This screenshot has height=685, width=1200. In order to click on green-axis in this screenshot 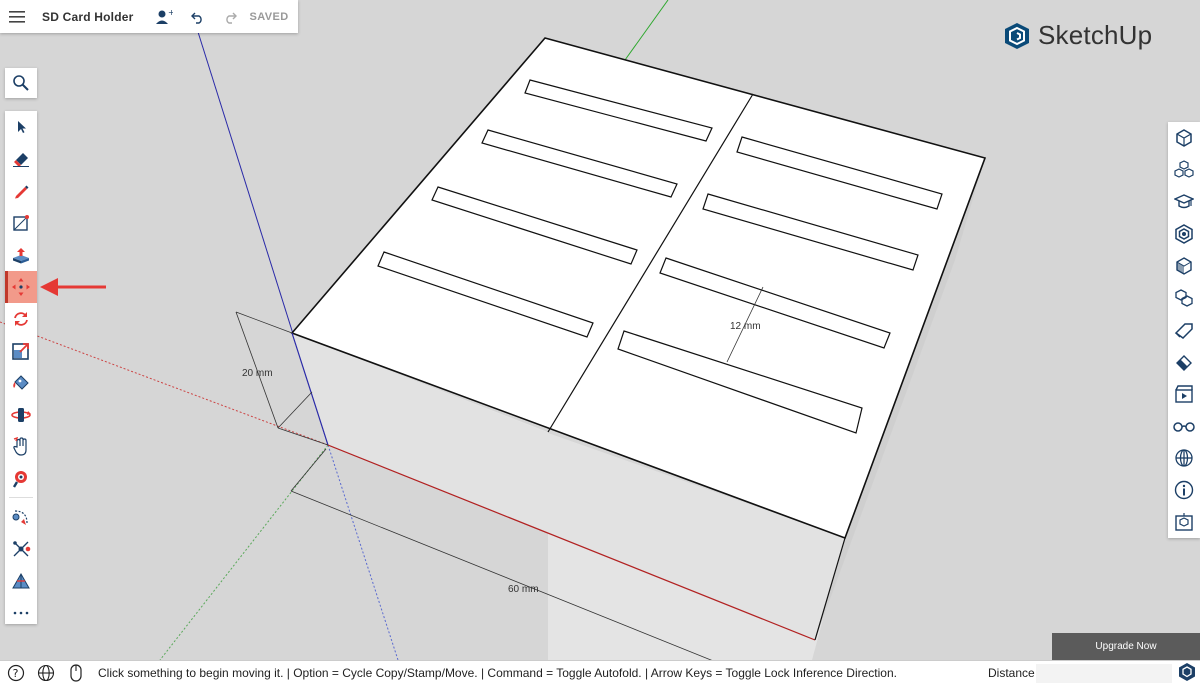, I will do `click(646, 30)`.